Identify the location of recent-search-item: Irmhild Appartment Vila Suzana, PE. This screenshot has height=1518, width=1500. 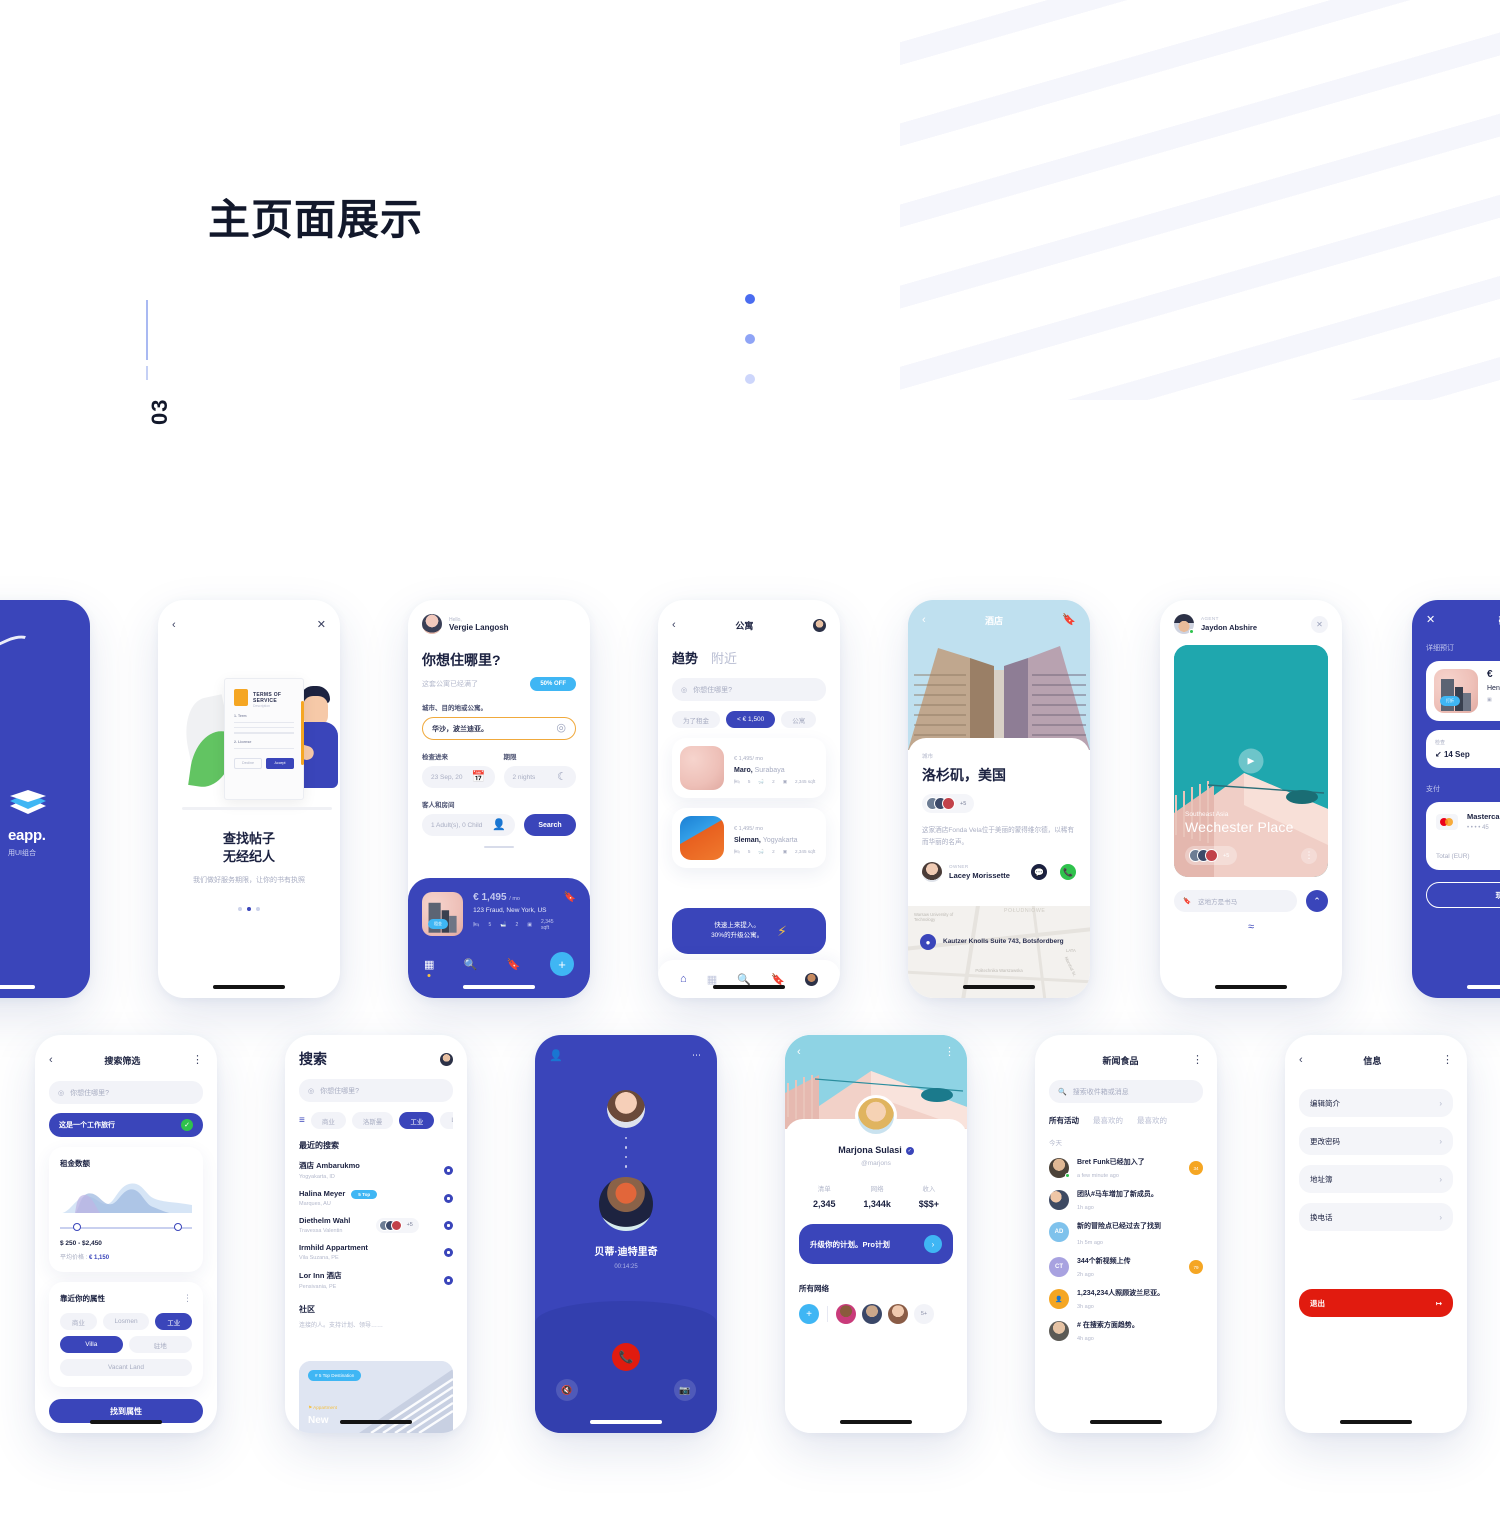
(376, 1252).